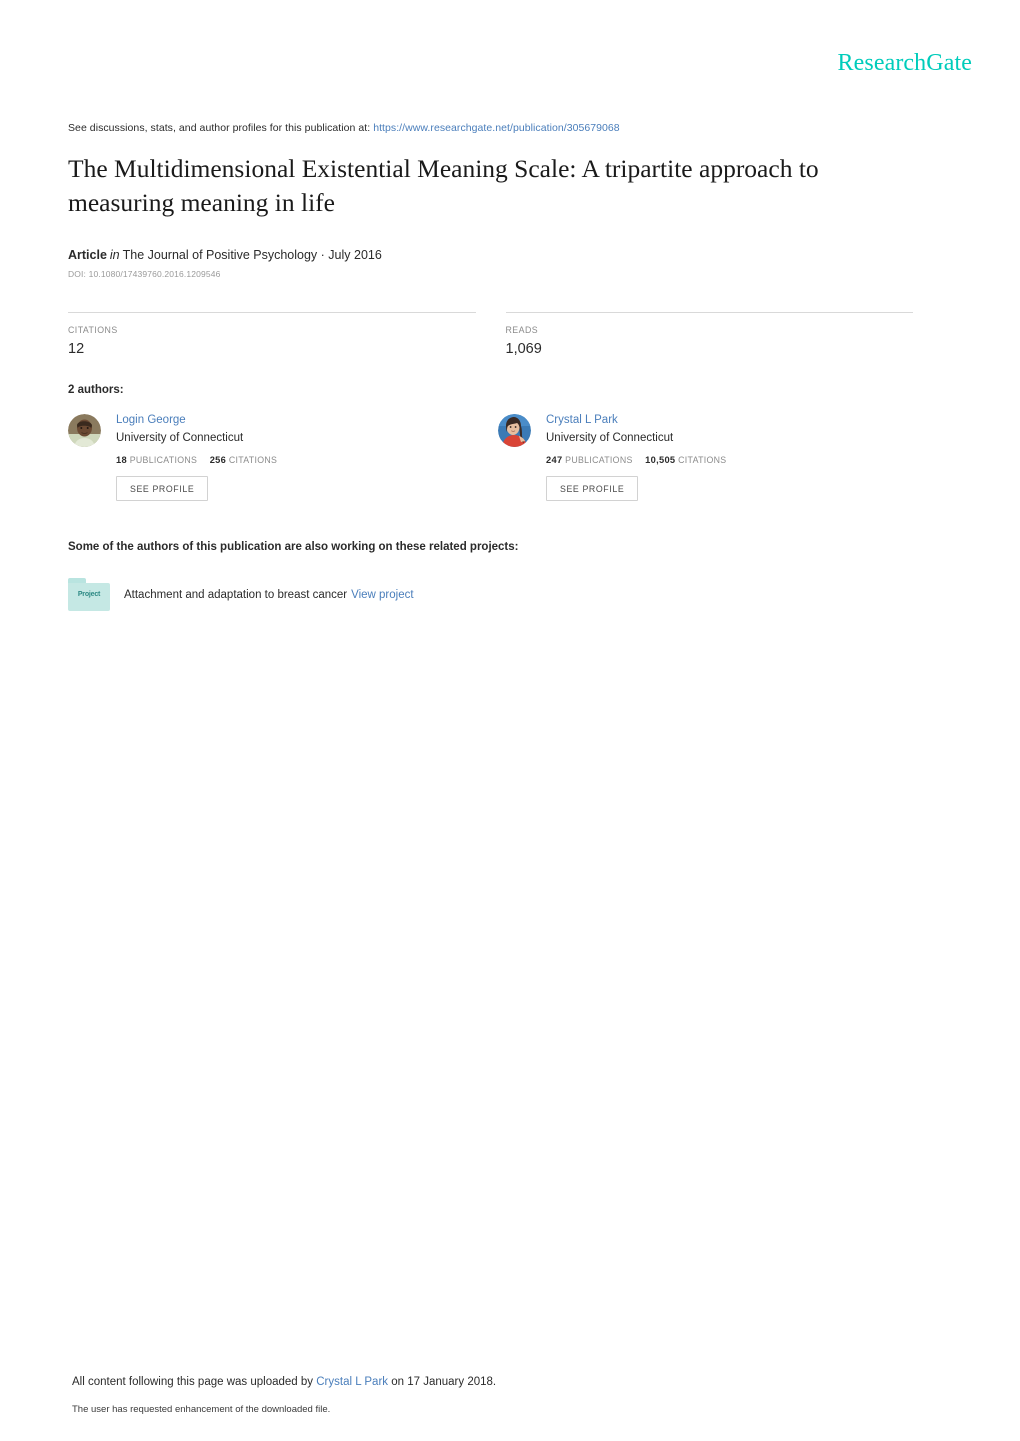  Describe the element at coordinates (636, 460) in the screenshot. I see `author-stats: 247 PUBLICATIONS 10,505 CITATIONS` at that location.